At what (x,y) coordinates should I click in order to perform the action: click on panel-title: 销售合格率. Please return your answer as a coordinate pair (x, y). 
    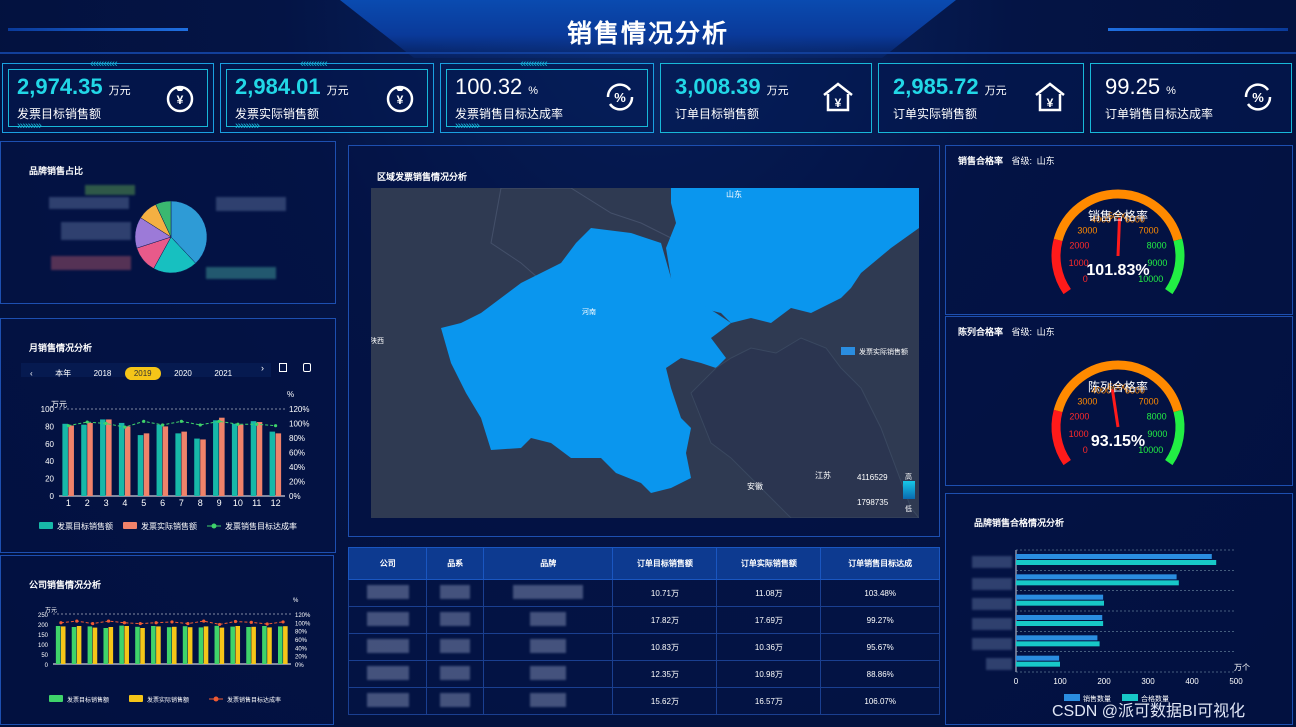
    Looking at the image, I should click on (981, 161).